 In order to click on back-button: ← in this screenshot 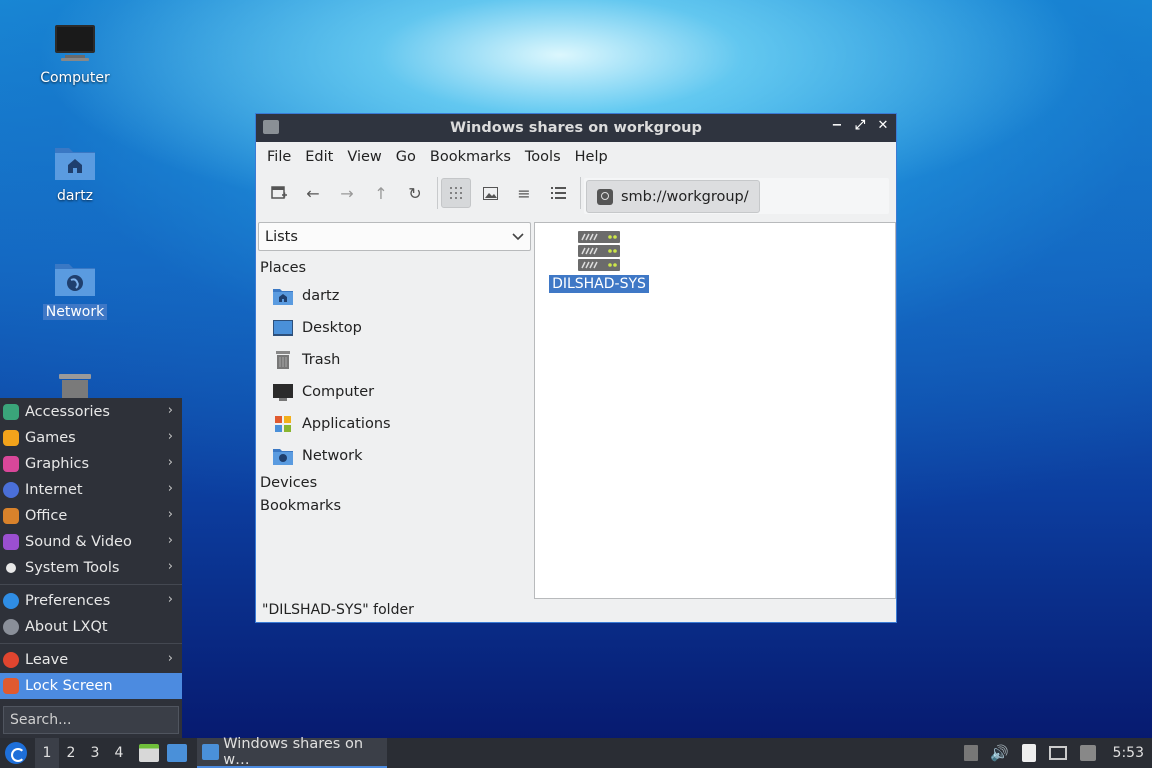, I will do `click(313, 193)`.